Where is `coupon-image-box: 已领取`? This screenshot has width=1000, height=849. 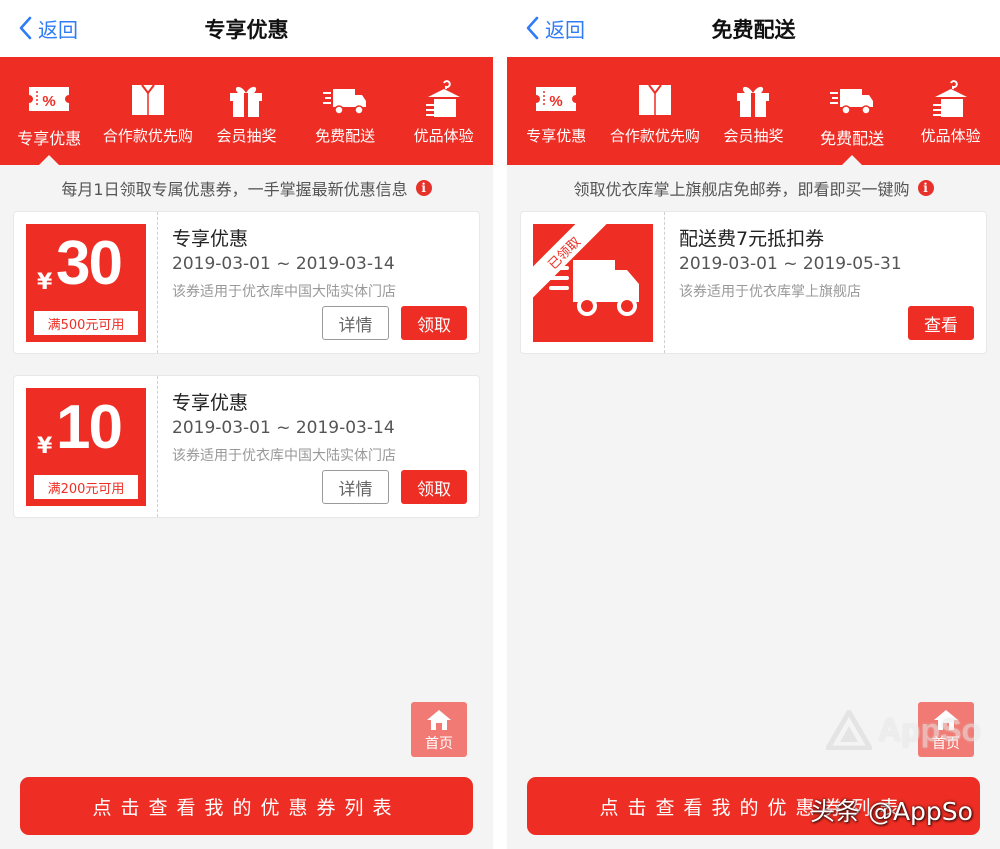 coupon-image-box: 已领取 is located at coordinates (593, 283).